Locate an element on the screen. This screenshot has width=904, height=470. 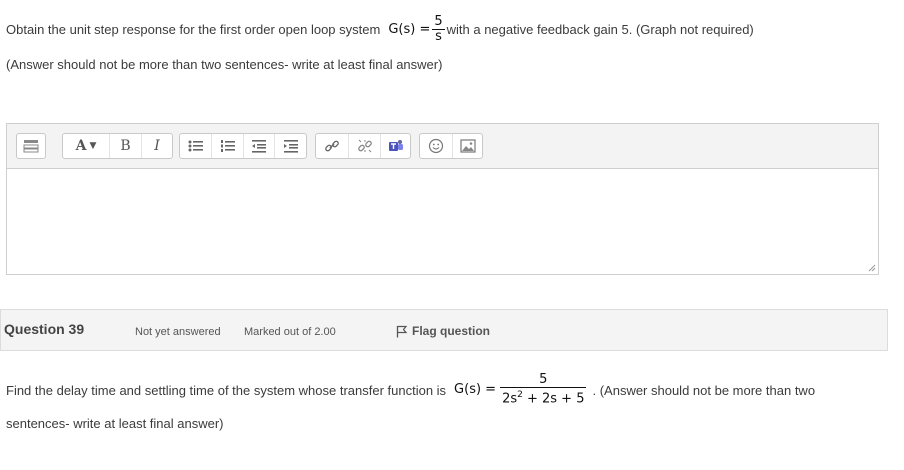
flag-question-label: Flag question is located at coordinates (451, 331).